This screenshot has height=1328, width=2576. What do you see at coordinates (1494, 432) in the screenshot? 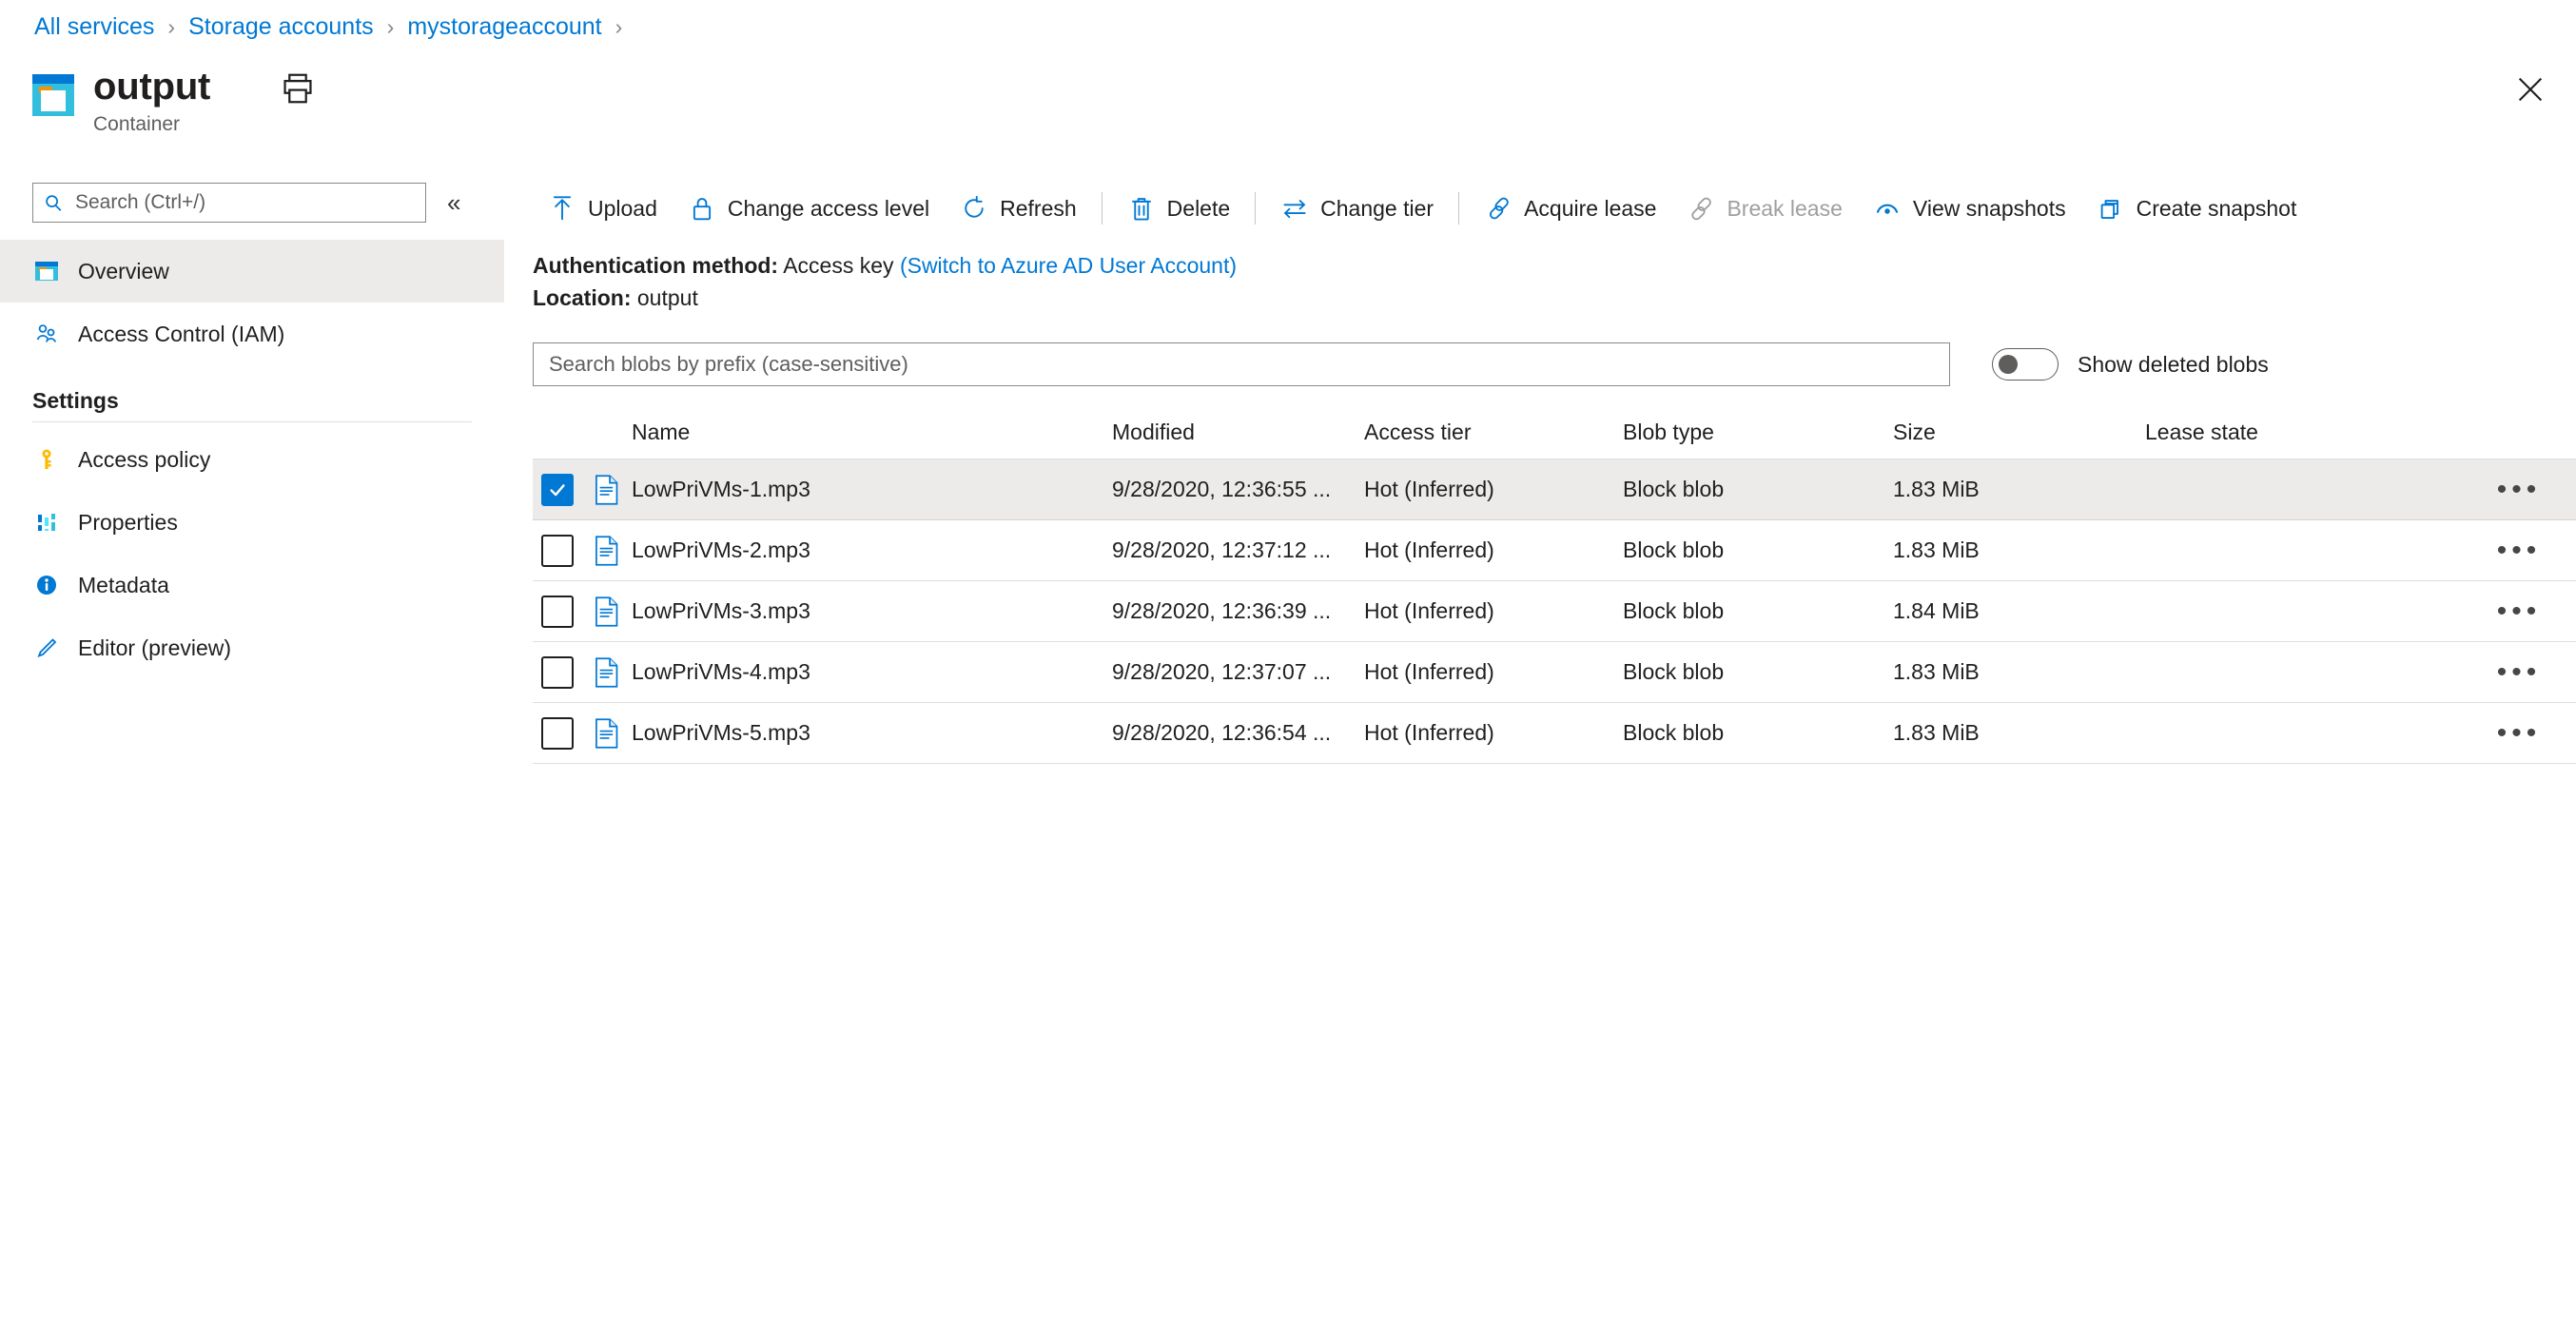
I see `column-header-access-tier: Access tier` at bounding box center [1494, 432].